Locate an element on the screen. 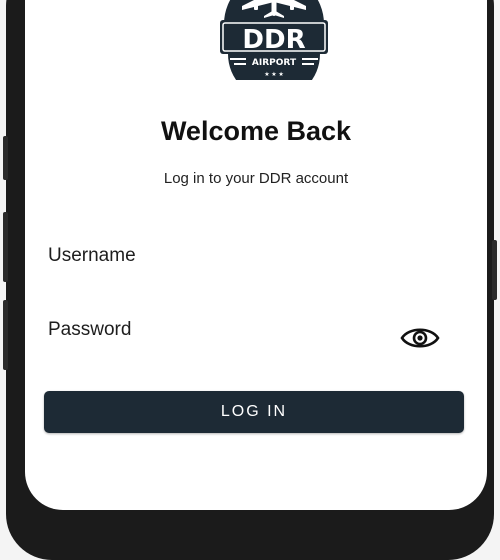  username-input is located at coordinates (237, 286).